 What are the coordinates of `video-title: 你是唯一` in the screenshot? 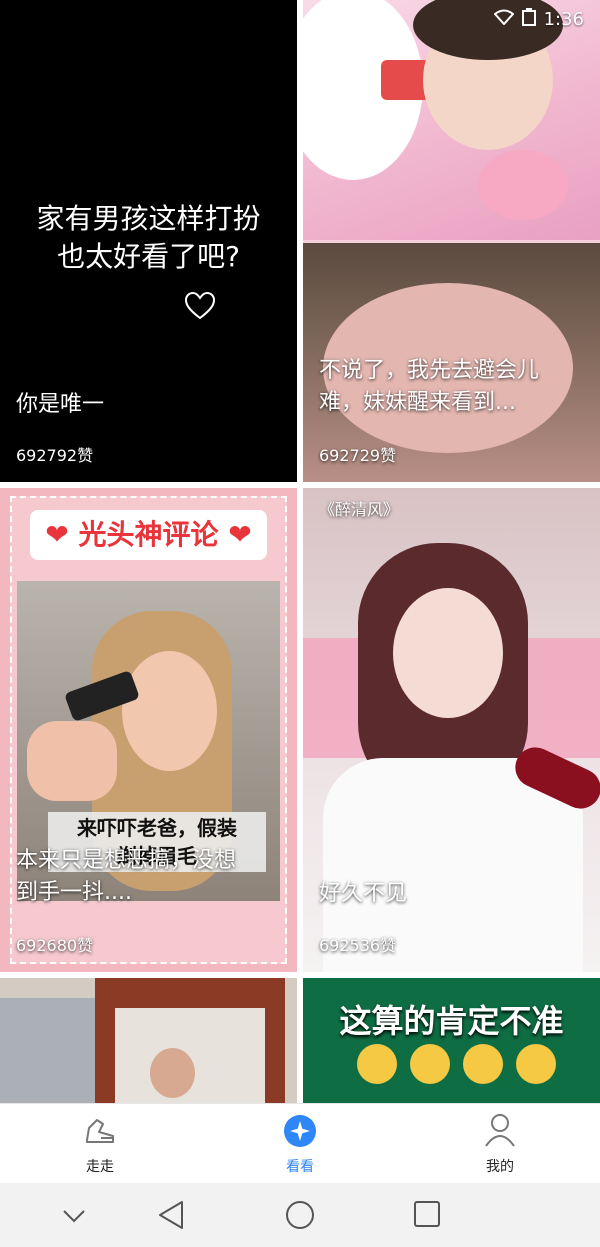 It's located at (60, 404).